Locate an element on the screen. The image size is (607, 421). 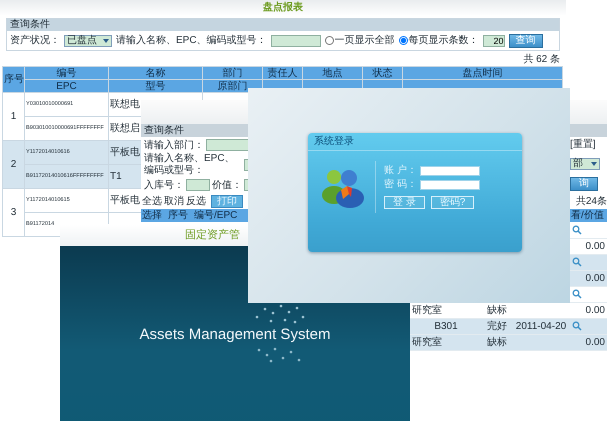
search-field is located at coordinates (295, 40).